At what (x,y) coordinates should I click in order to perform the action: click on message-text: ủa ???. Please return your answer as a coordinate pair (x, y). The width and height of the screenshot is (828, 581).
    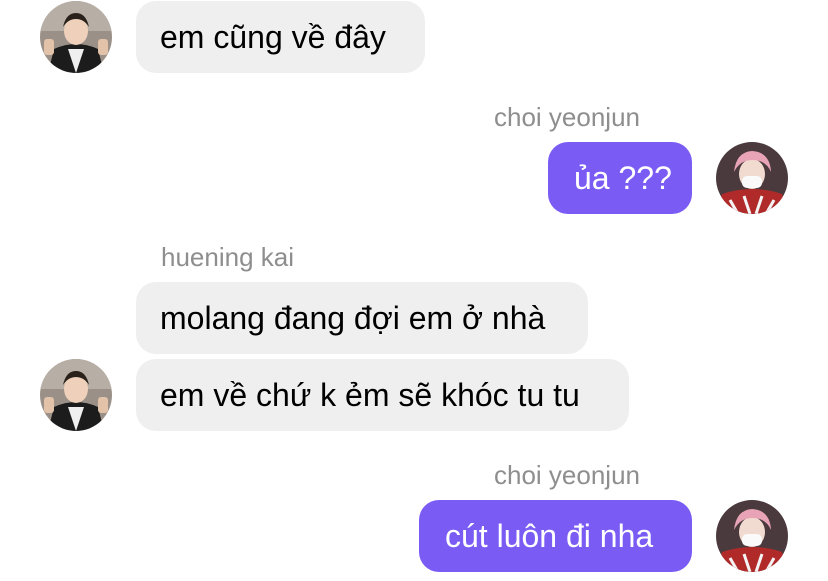
    Looking at the image, I should click on (623, 177).